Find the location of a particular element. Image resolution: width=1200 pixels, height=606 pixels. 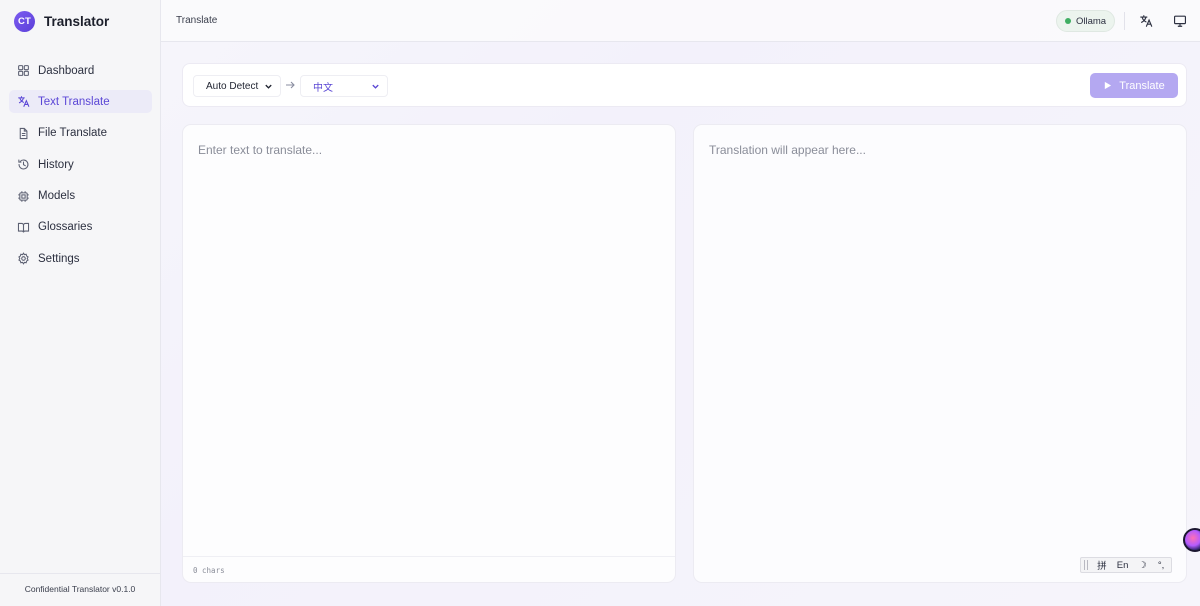

sidebar-item-label: Dashboard is located at coordinates (66, 70).